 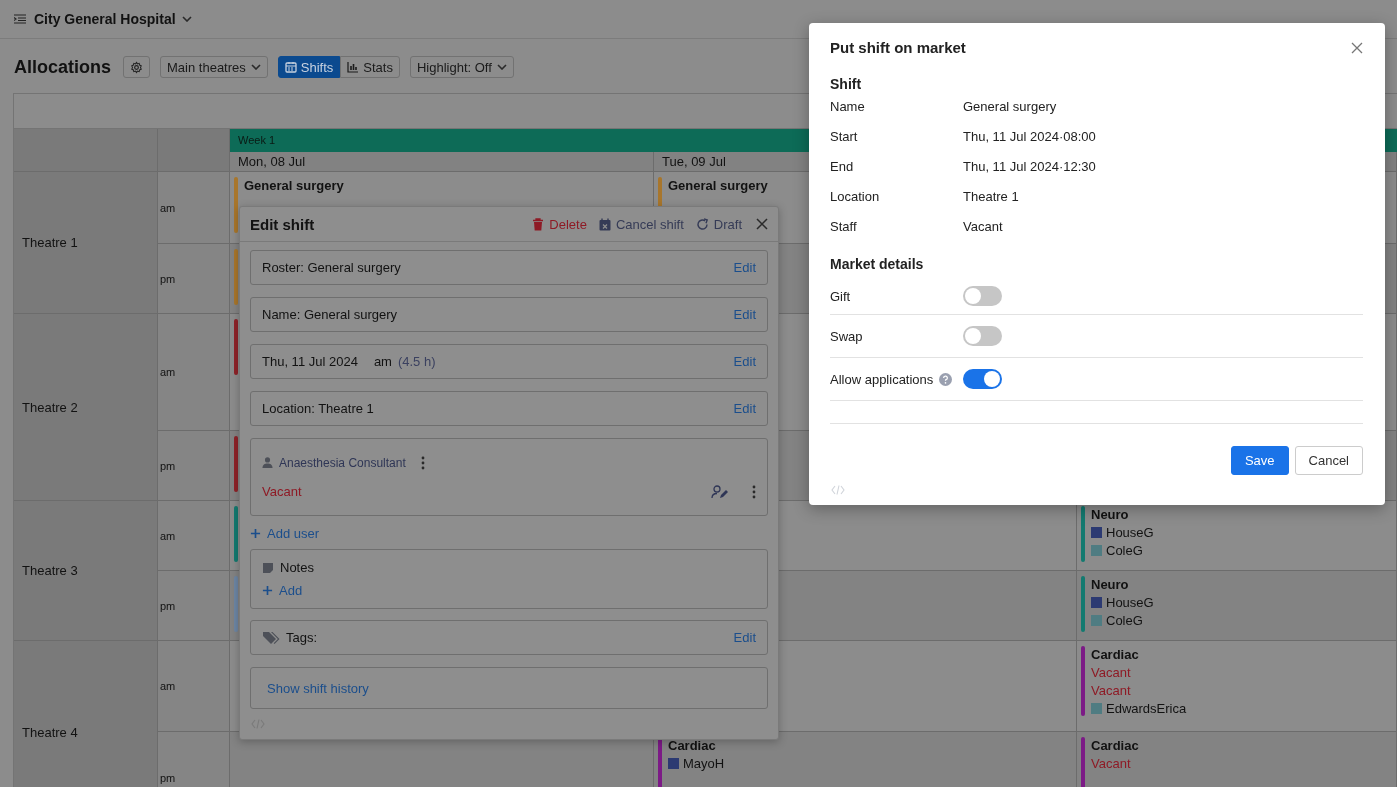 I want to click on section-heading: Shift, so click(x=846, y=84).